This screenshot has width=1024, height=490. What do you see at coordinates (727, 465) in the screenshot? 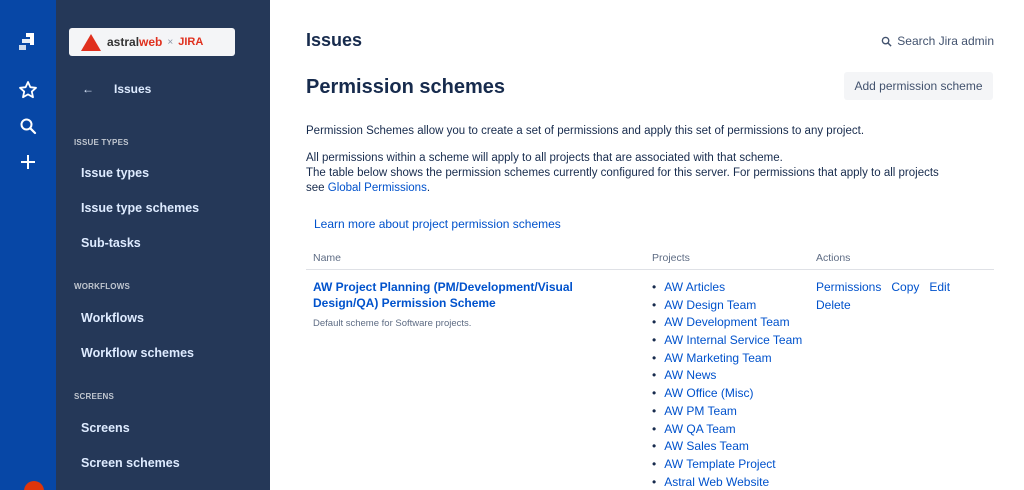
I see `project-link: AW Template Project` at bounding box center [727, 465].